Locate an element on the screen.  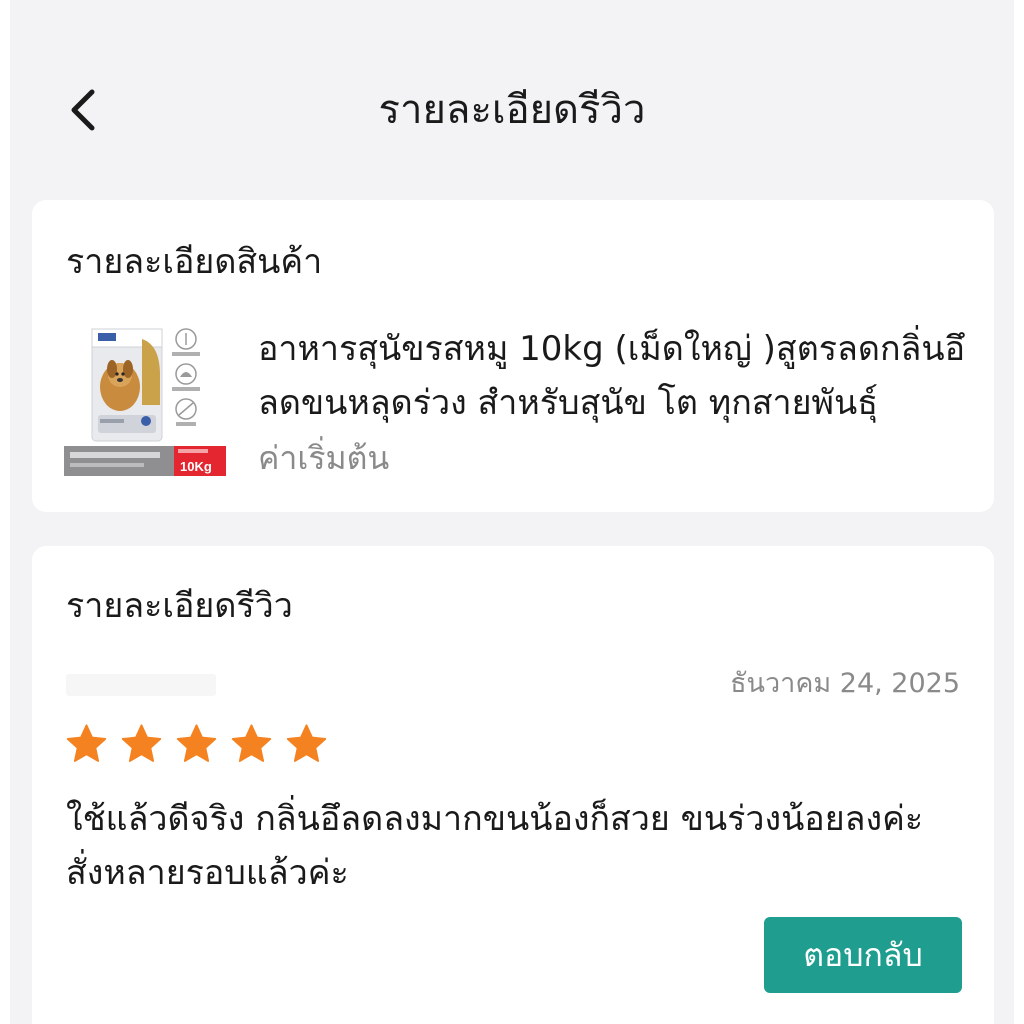
reply-button: ตอบกลับ is located at coordinates (863, 955).